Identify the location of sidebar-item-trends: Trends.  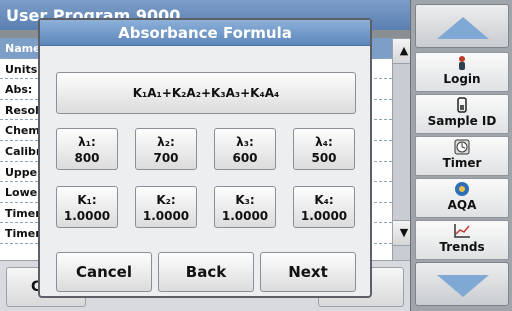
(462, 240).